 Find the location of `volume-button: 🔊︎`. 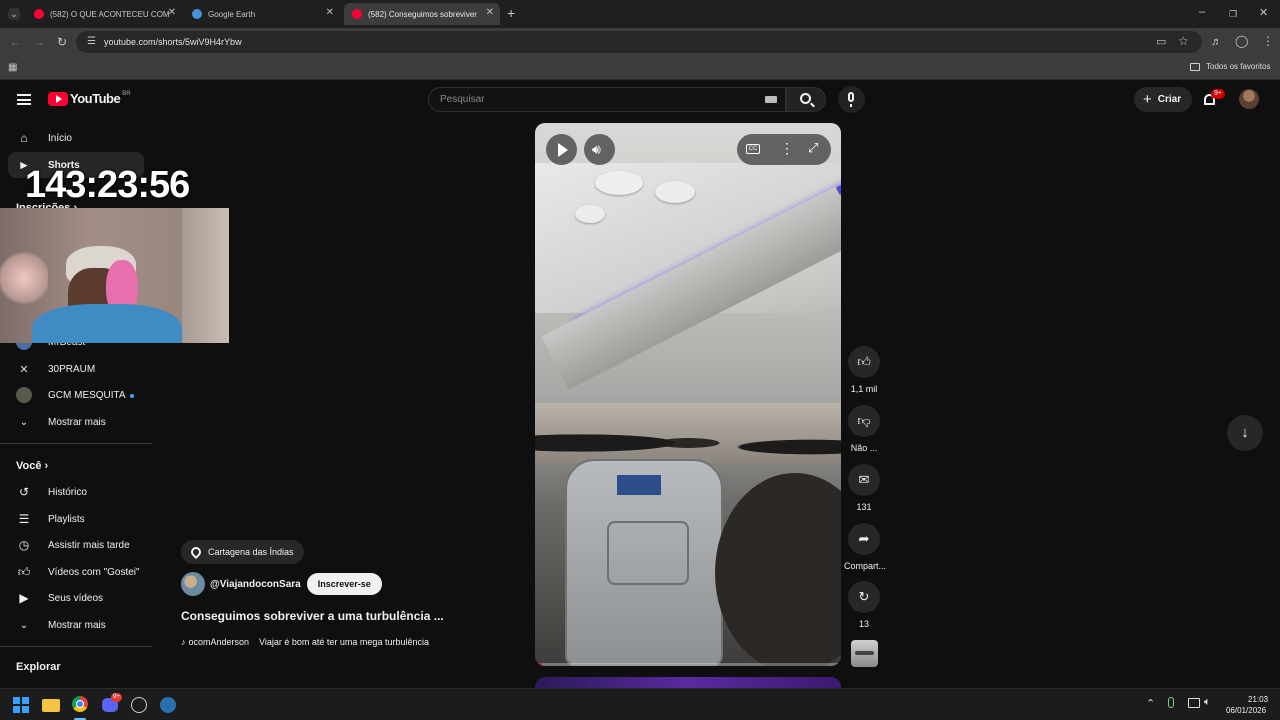

volume-button: 🔊︎ is located at coordinates (599, 149).